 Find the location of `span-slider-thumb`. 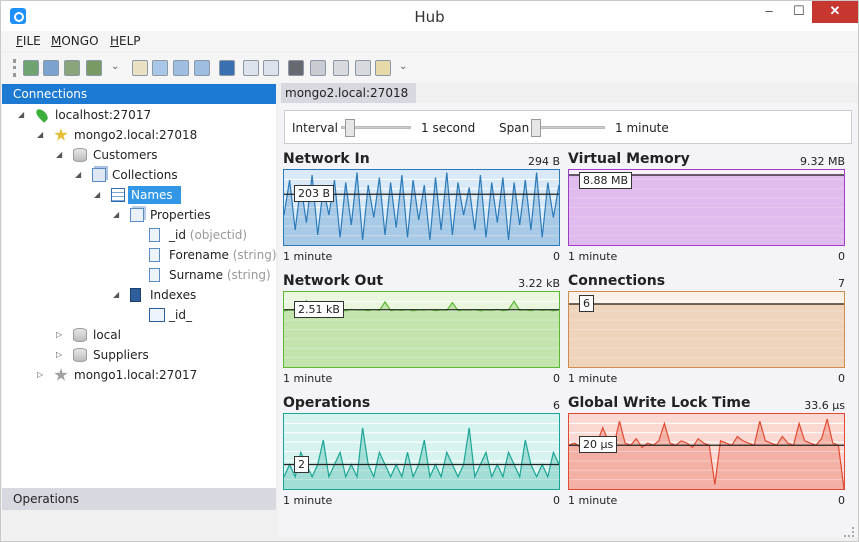

span-slider-thumb is located at coordinates (536, 128).